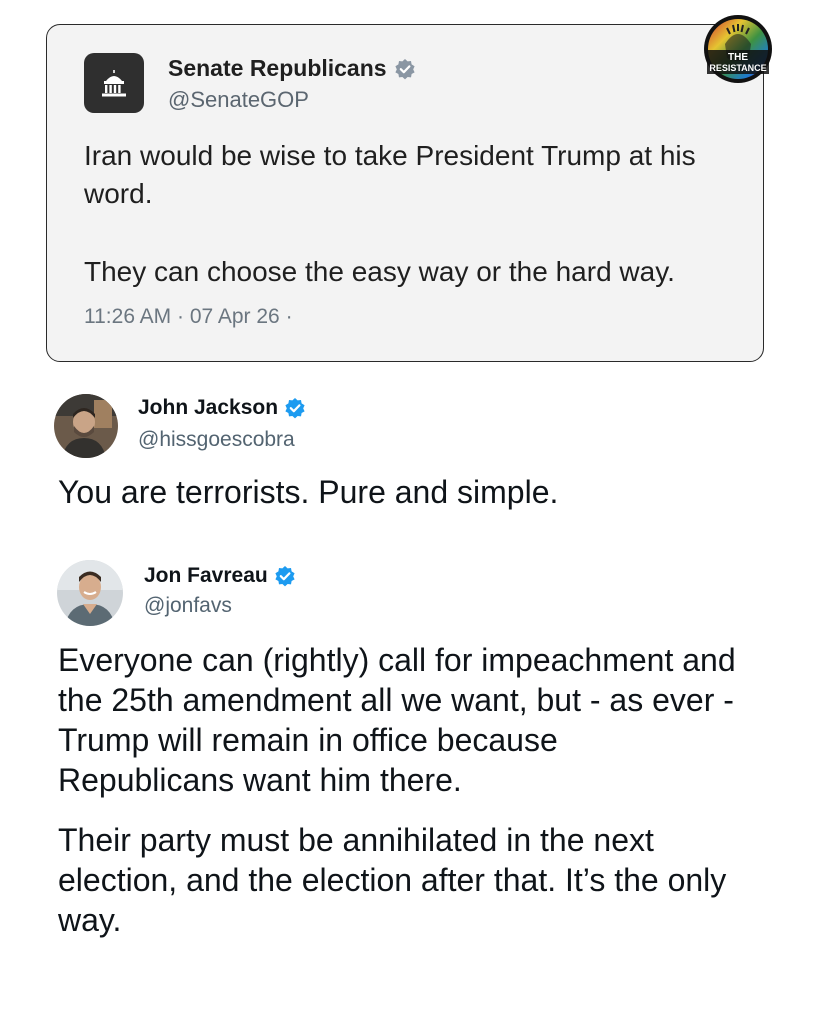 The height and width of the screenshot is (1024, 822). What do you see at coordinates (188, 317) in the screenshot?
I see `quoted-tweet-timestamp: 11:26 AM · 07 Apr 26 ·` at bounding box center [188, 317].